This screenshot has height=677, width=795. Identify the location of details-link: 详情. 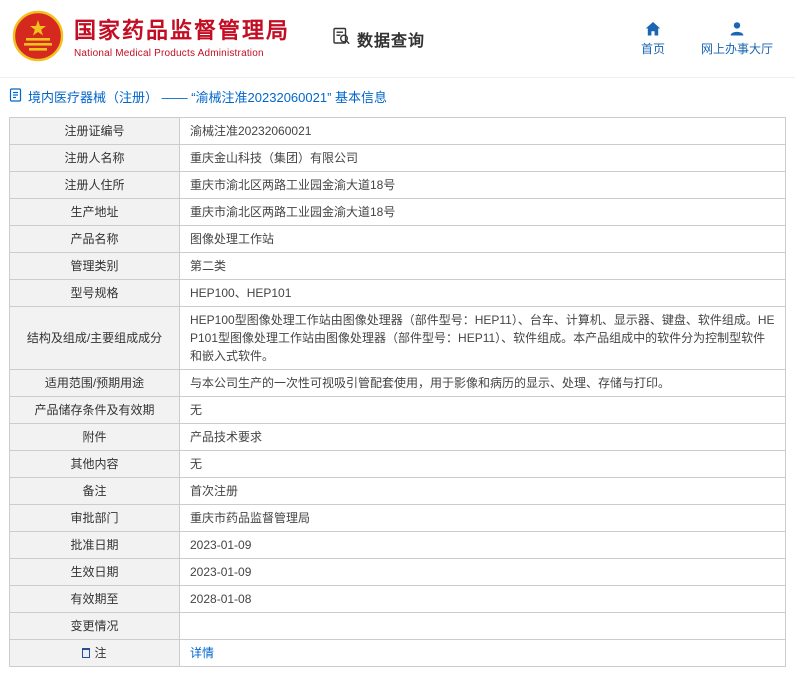
(202, 653).